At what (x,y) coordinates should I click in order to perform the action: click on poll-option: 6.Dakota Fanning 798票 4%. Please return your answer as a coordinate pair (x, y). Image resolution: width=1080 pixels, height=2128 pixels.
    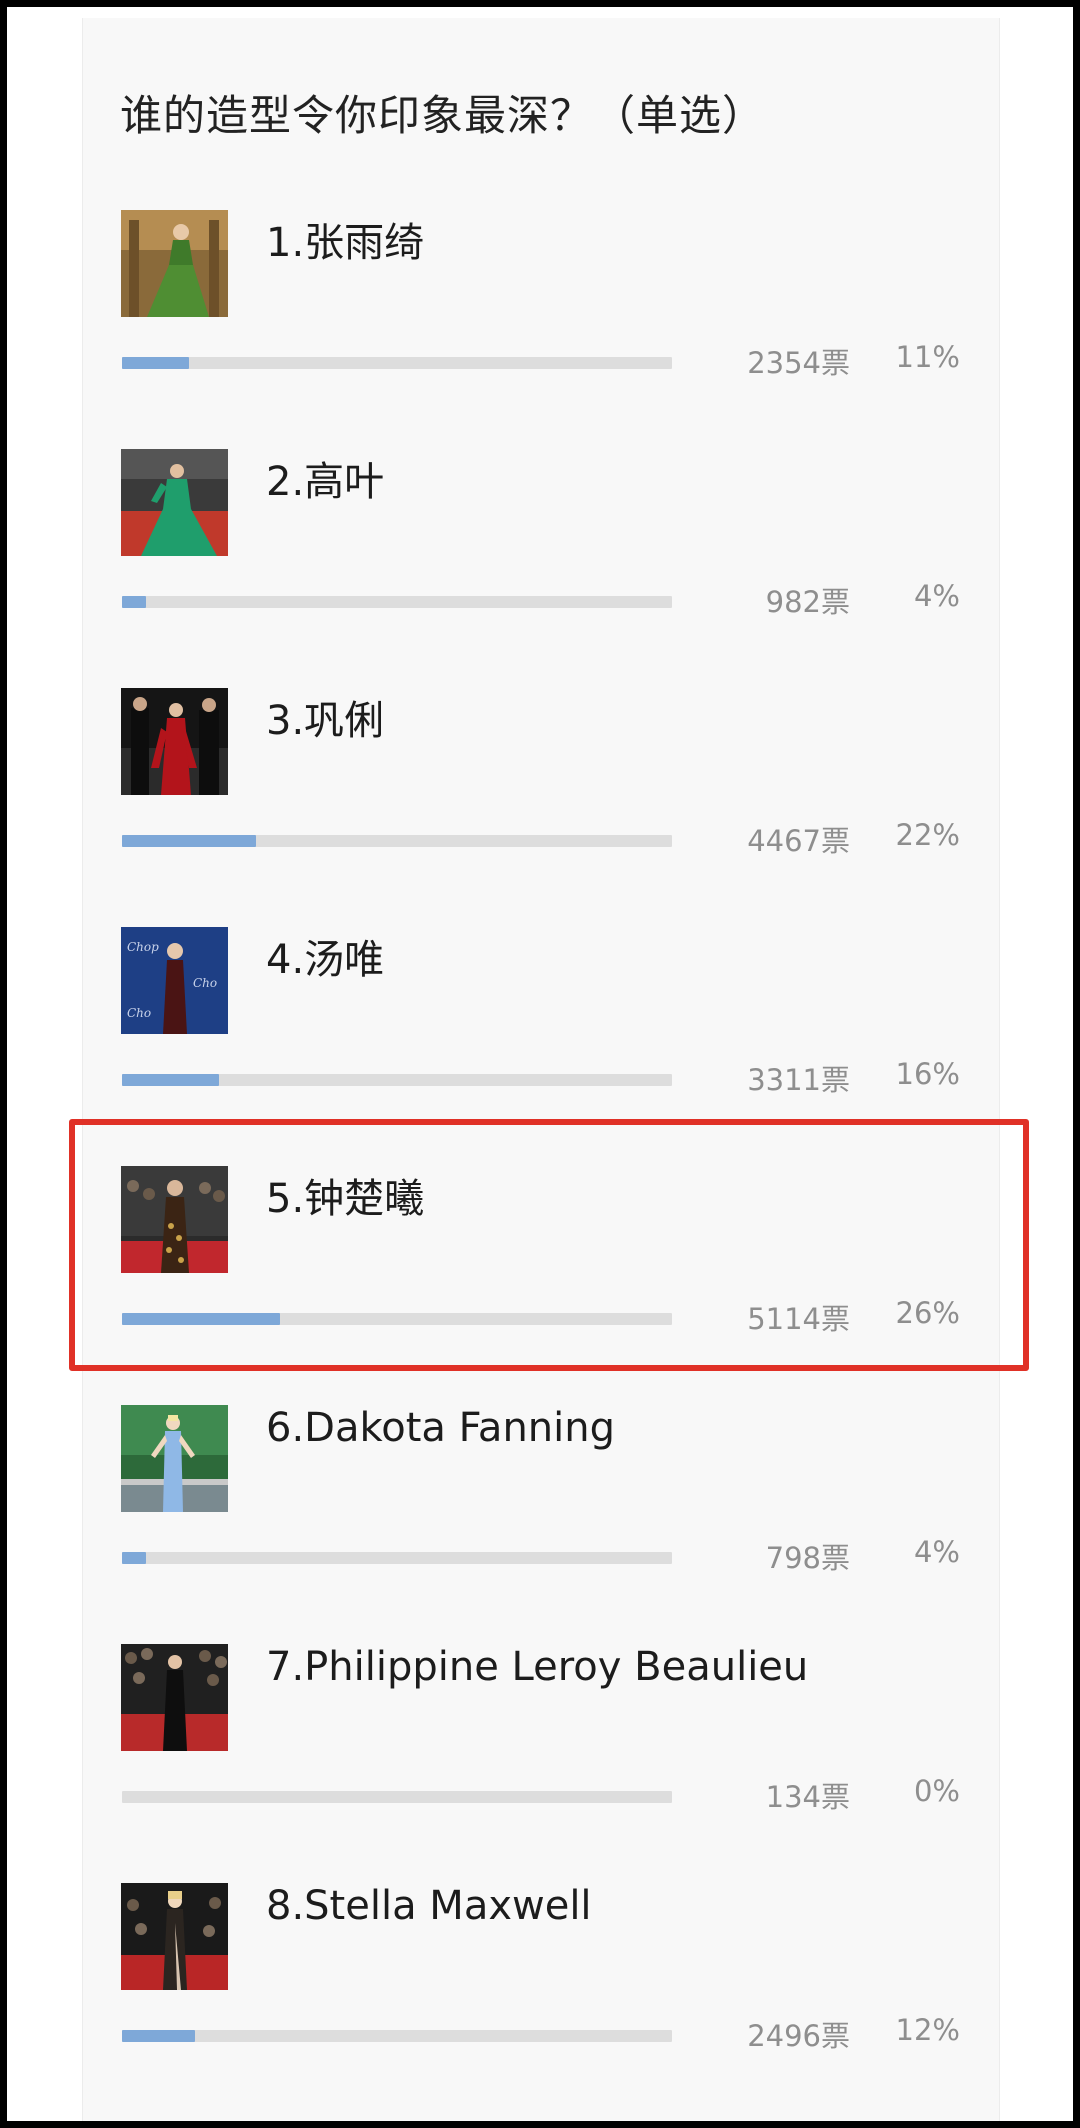
    Looking at the image, I should click on (540, 1525).